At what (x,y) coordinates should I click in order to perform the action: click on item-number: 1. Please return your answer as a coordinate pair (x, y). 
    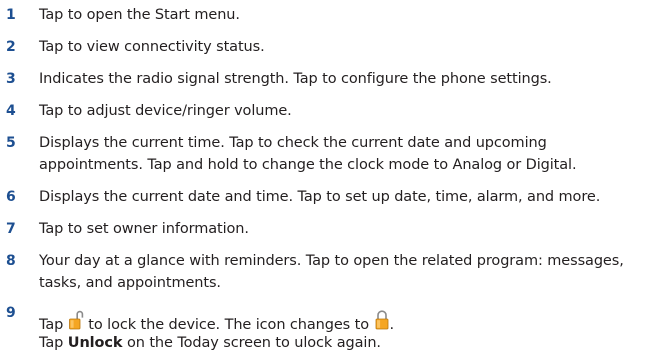
    Looking at the image, I should click on (11, 15).